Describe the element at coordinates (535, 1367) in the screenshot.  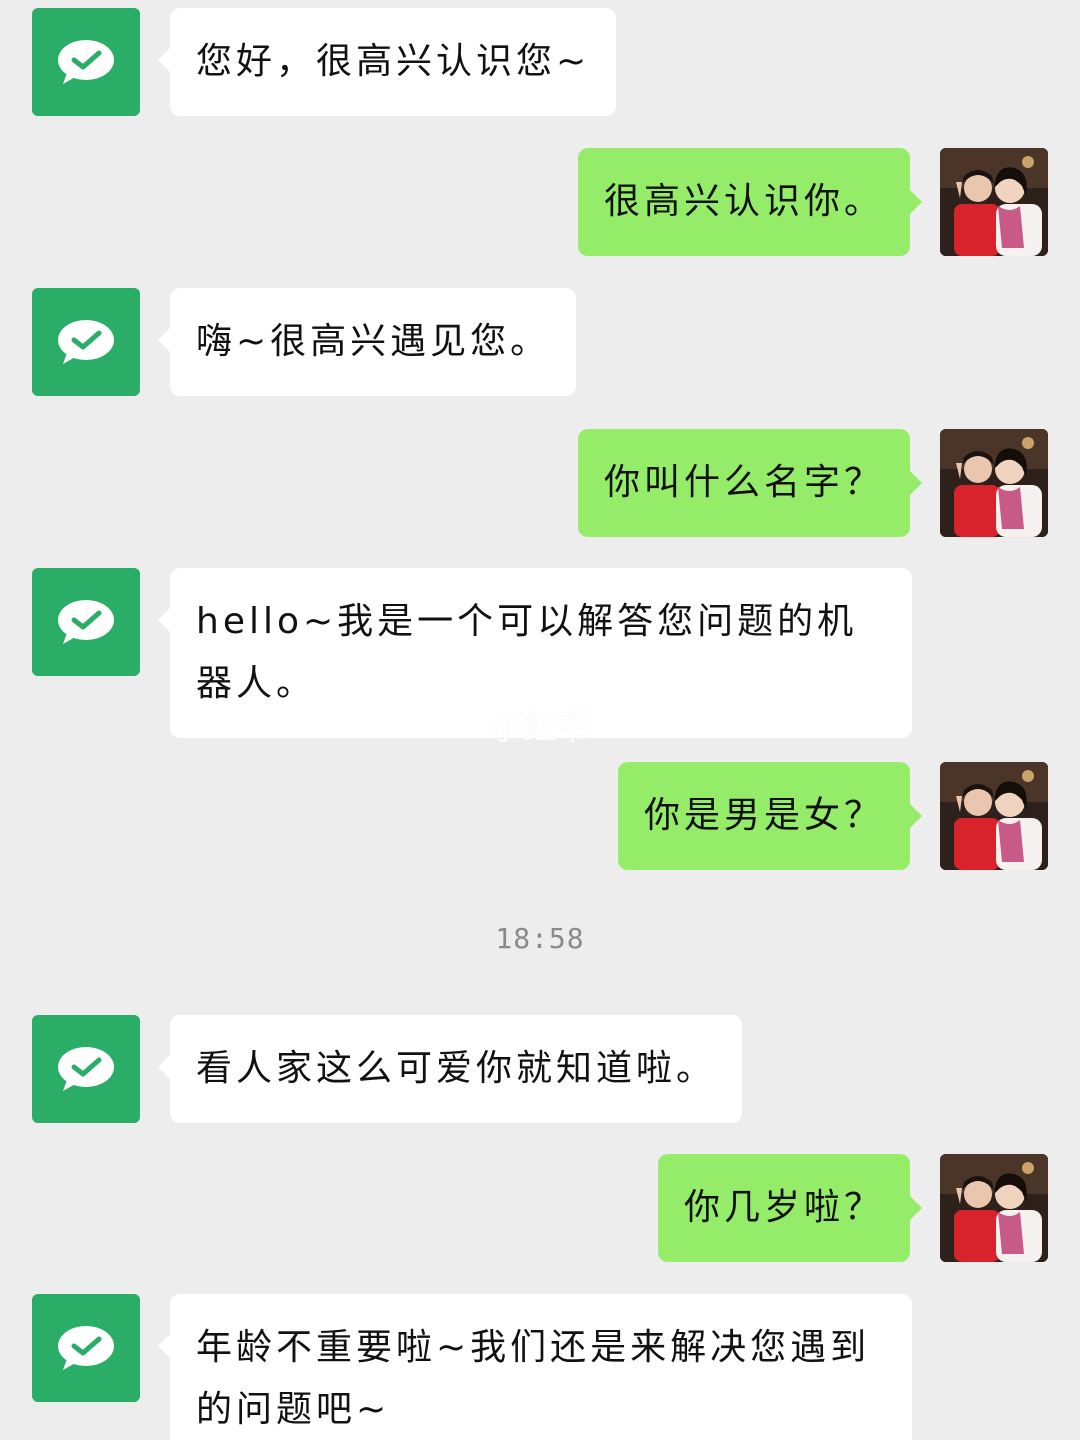
I see `message-bubble: 年龄不重要啦~我们还是来解决您遇到的问题吧~` at that location.